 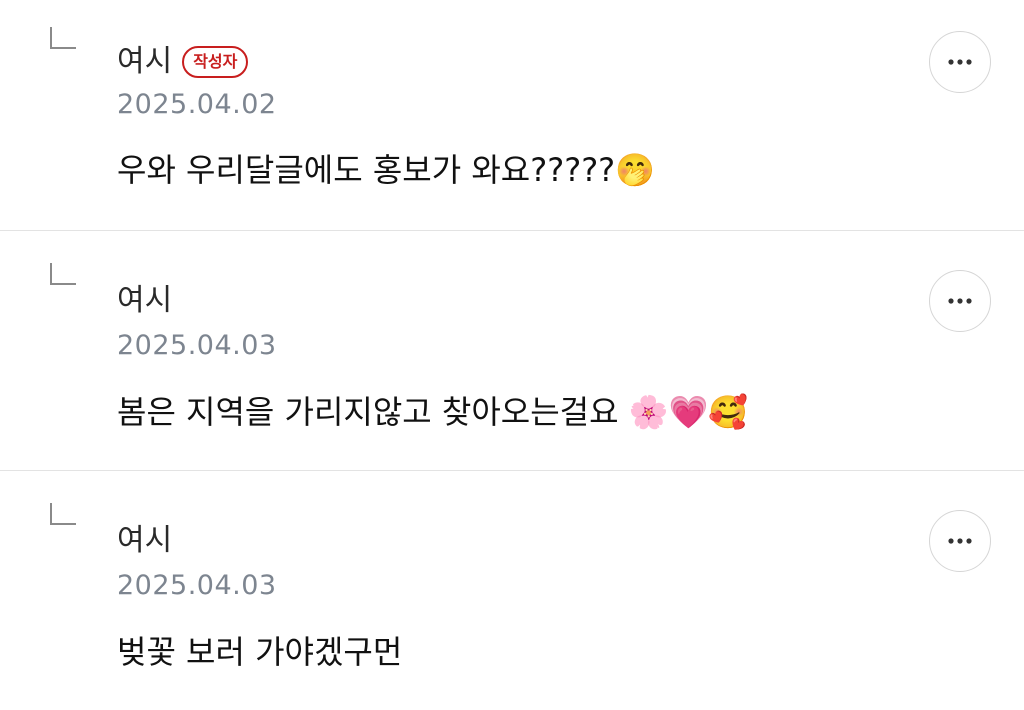 I want to click on comment-text: 벚꽃 보러 가야겠구먼, so click(x=260, y=652).